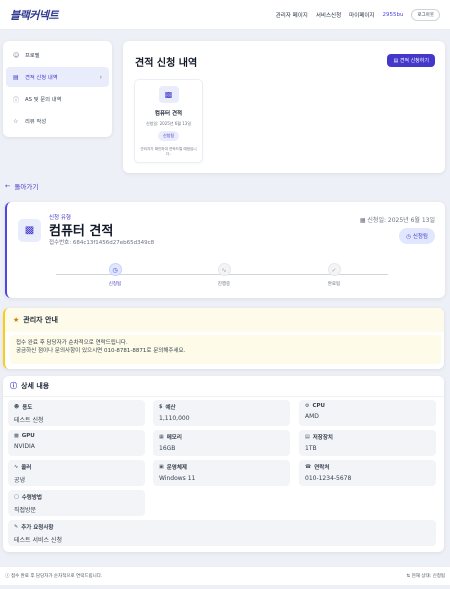 The width and height of the screenshot is (450, 589). What do you see at coordinates (24, 446) in the screenshot?
I see `field-value: NVIDIA` at bounding box center [24, 446].